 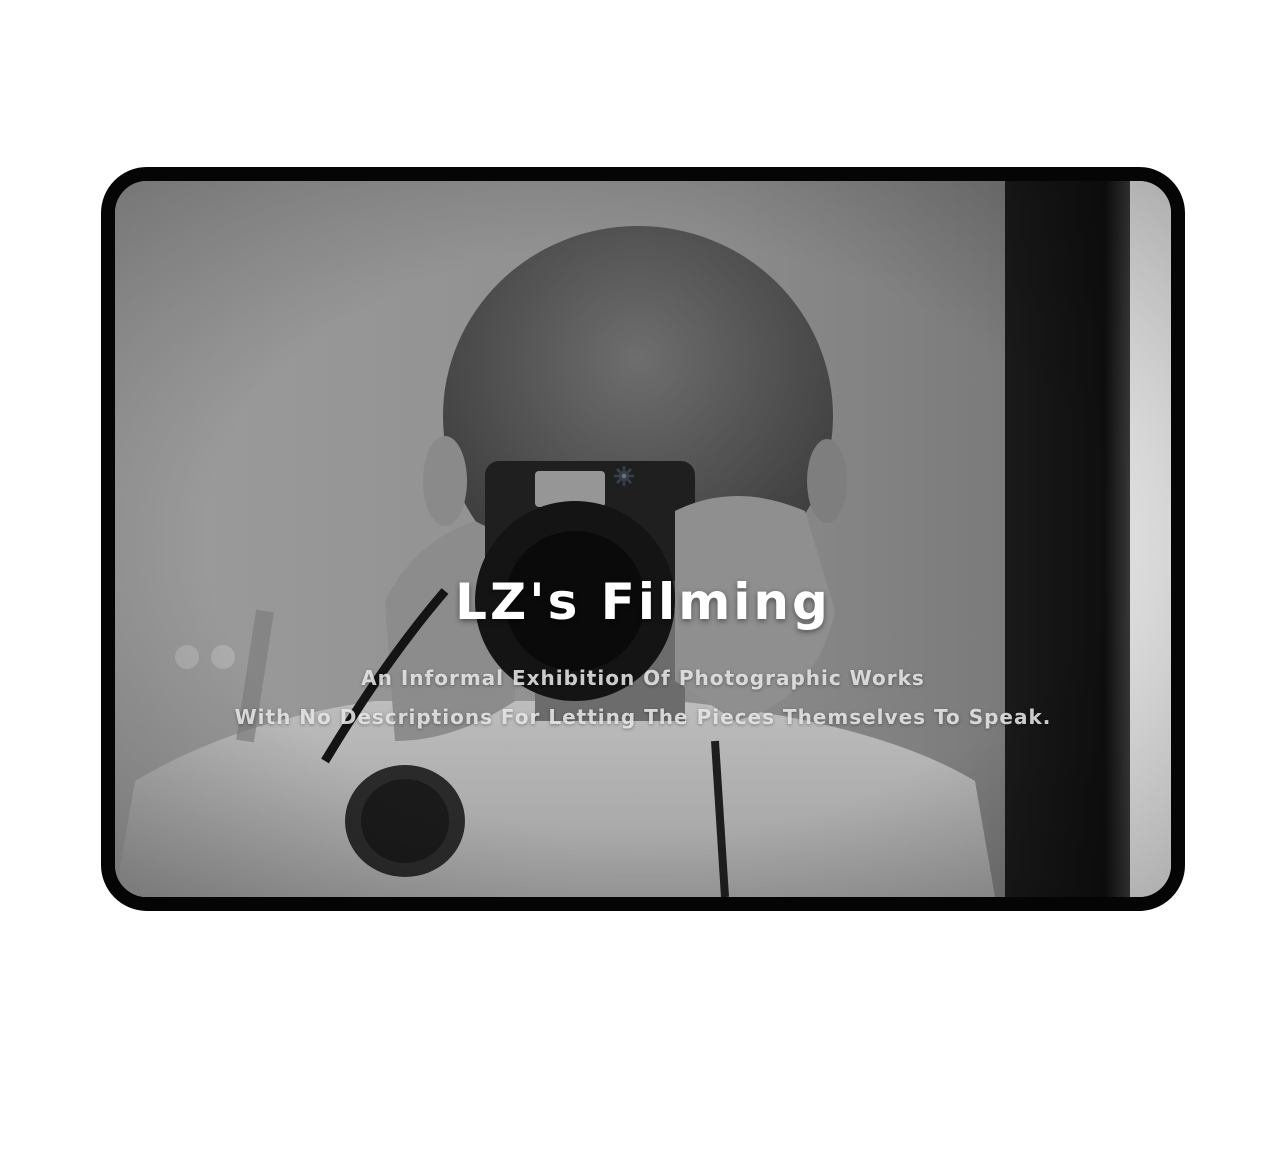 I want to click on hero-title: LZ's Filming, so click(x=643, y=602).